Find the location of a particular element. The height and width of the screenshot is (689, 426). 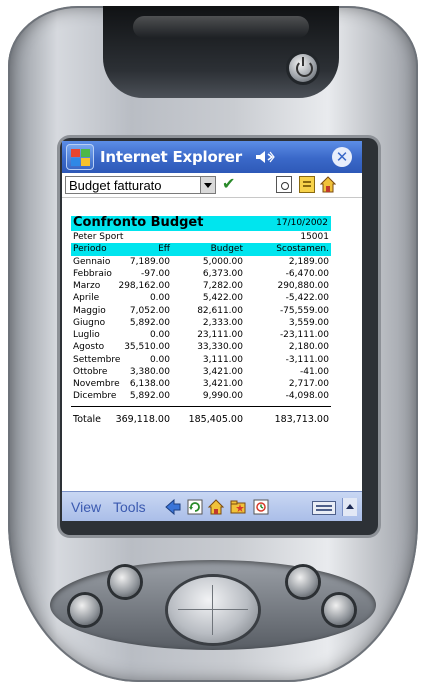

eff-cell: 7,189.00 is located at coordinates (149, 261).